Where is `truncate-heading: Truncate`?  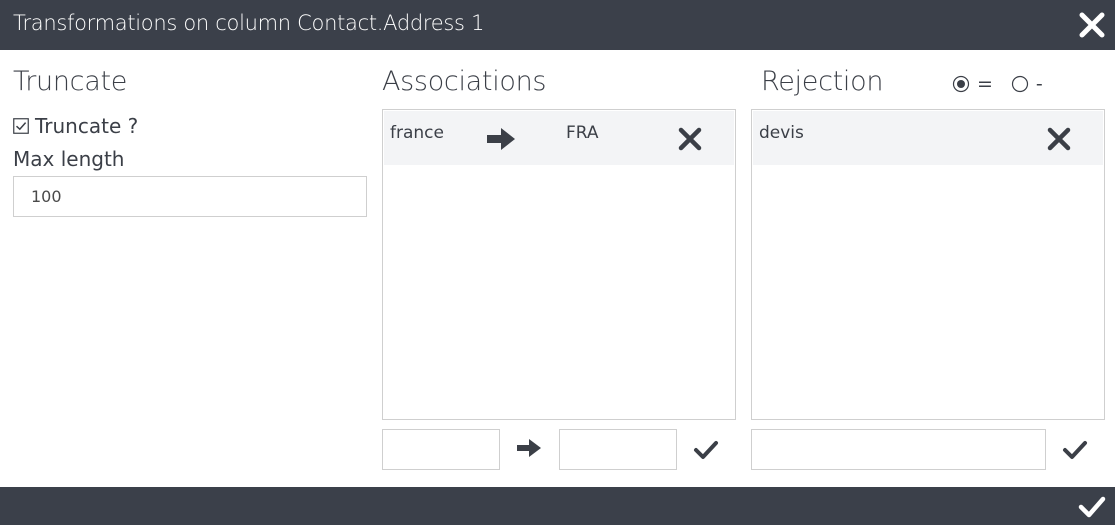
truncate-heading: Truncate is located at coordinates (70, 81).